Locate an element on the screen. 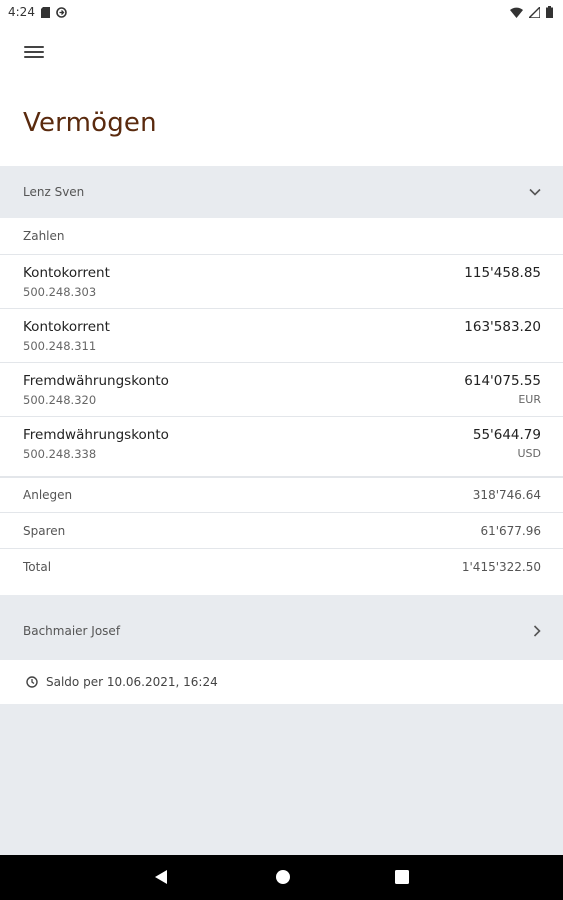  navigation-bar is located at coordinates (281, 877).